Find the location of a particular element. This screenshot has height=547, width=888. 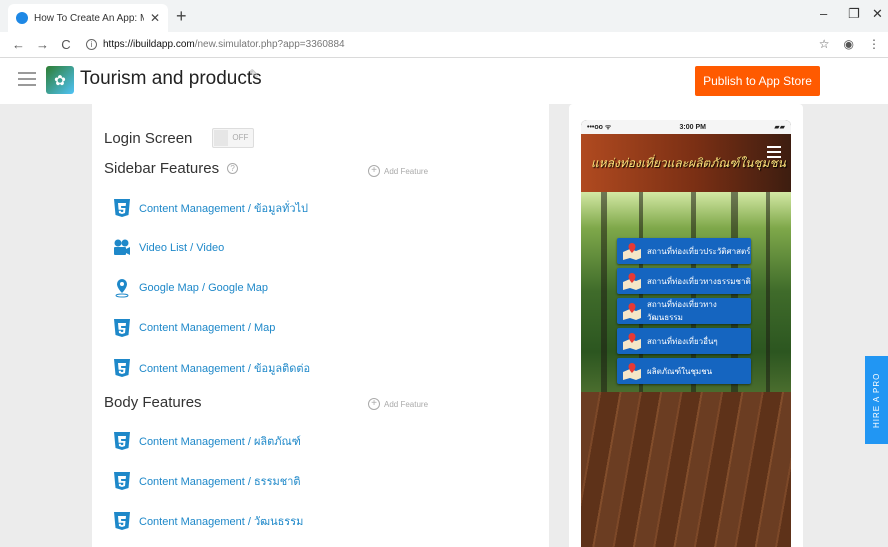

sidebar-feature-item: Content Management / ข้อมูลทั่วไป is located at coordinates (210, 208).